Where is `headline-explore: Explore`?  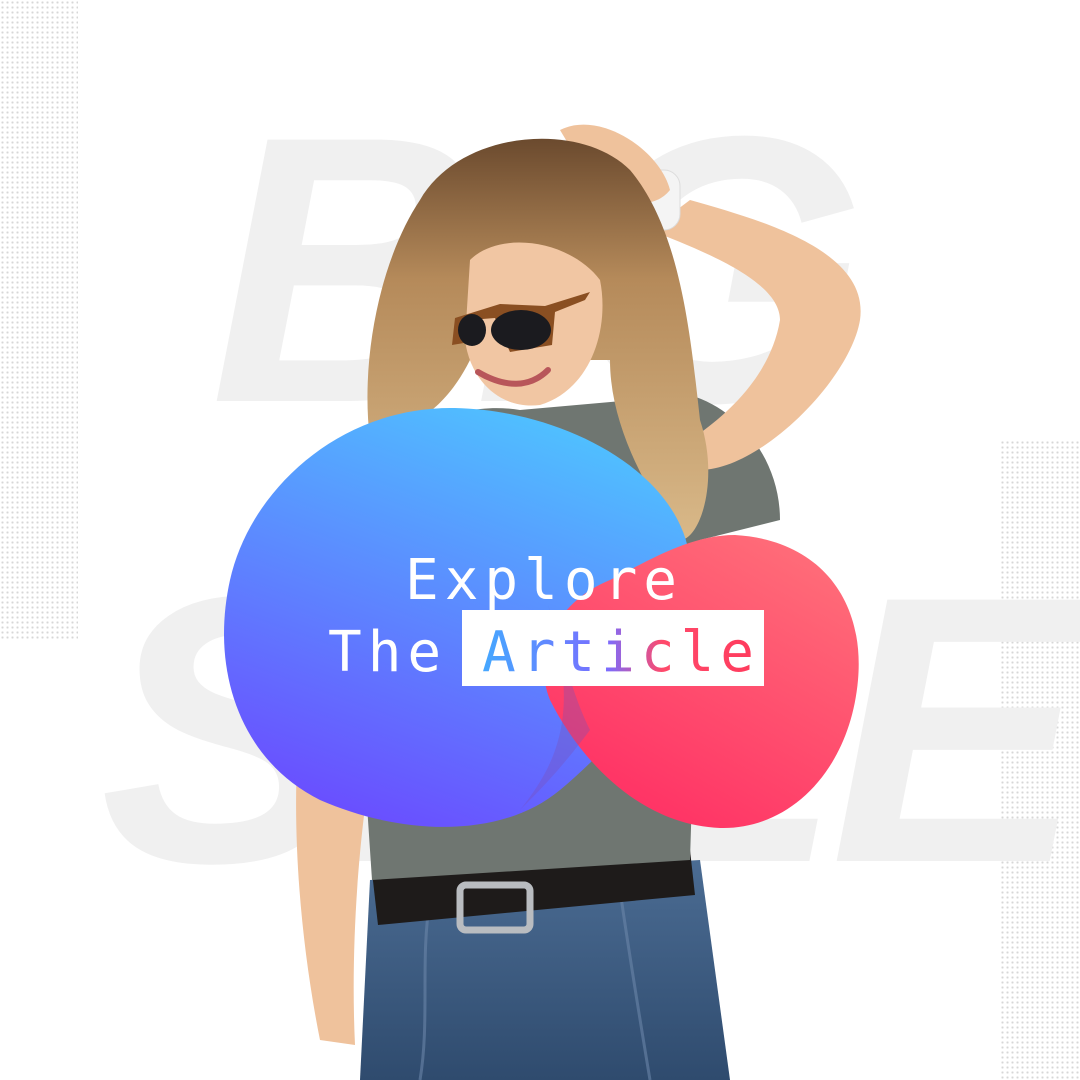 headline-explore: Explore is located at coordinates (544, 580).